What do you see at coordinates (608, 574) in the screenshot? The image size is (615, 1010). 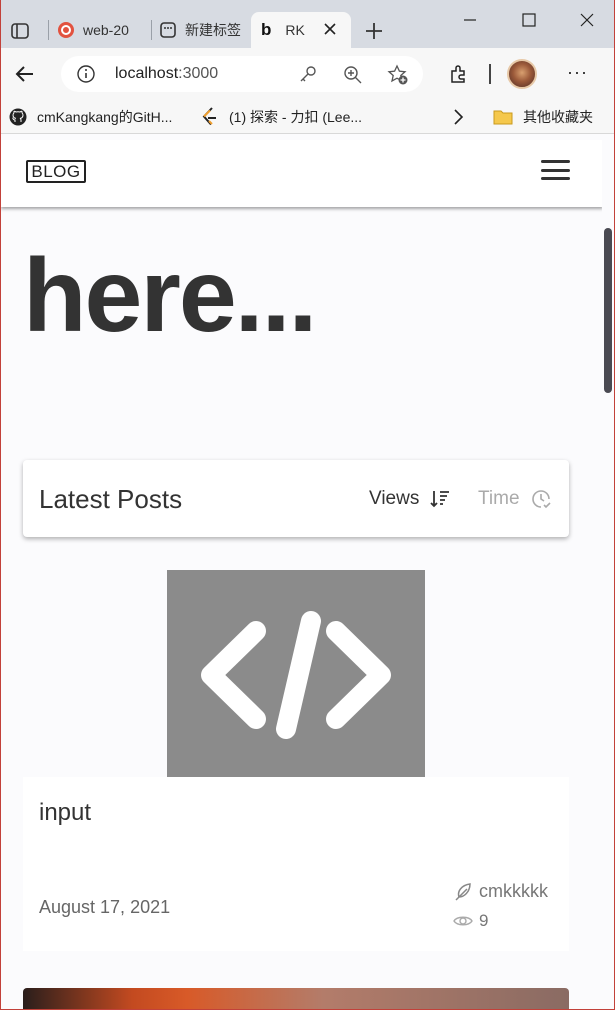 I see `page-scrollbar` at bounding box center [608, 574].